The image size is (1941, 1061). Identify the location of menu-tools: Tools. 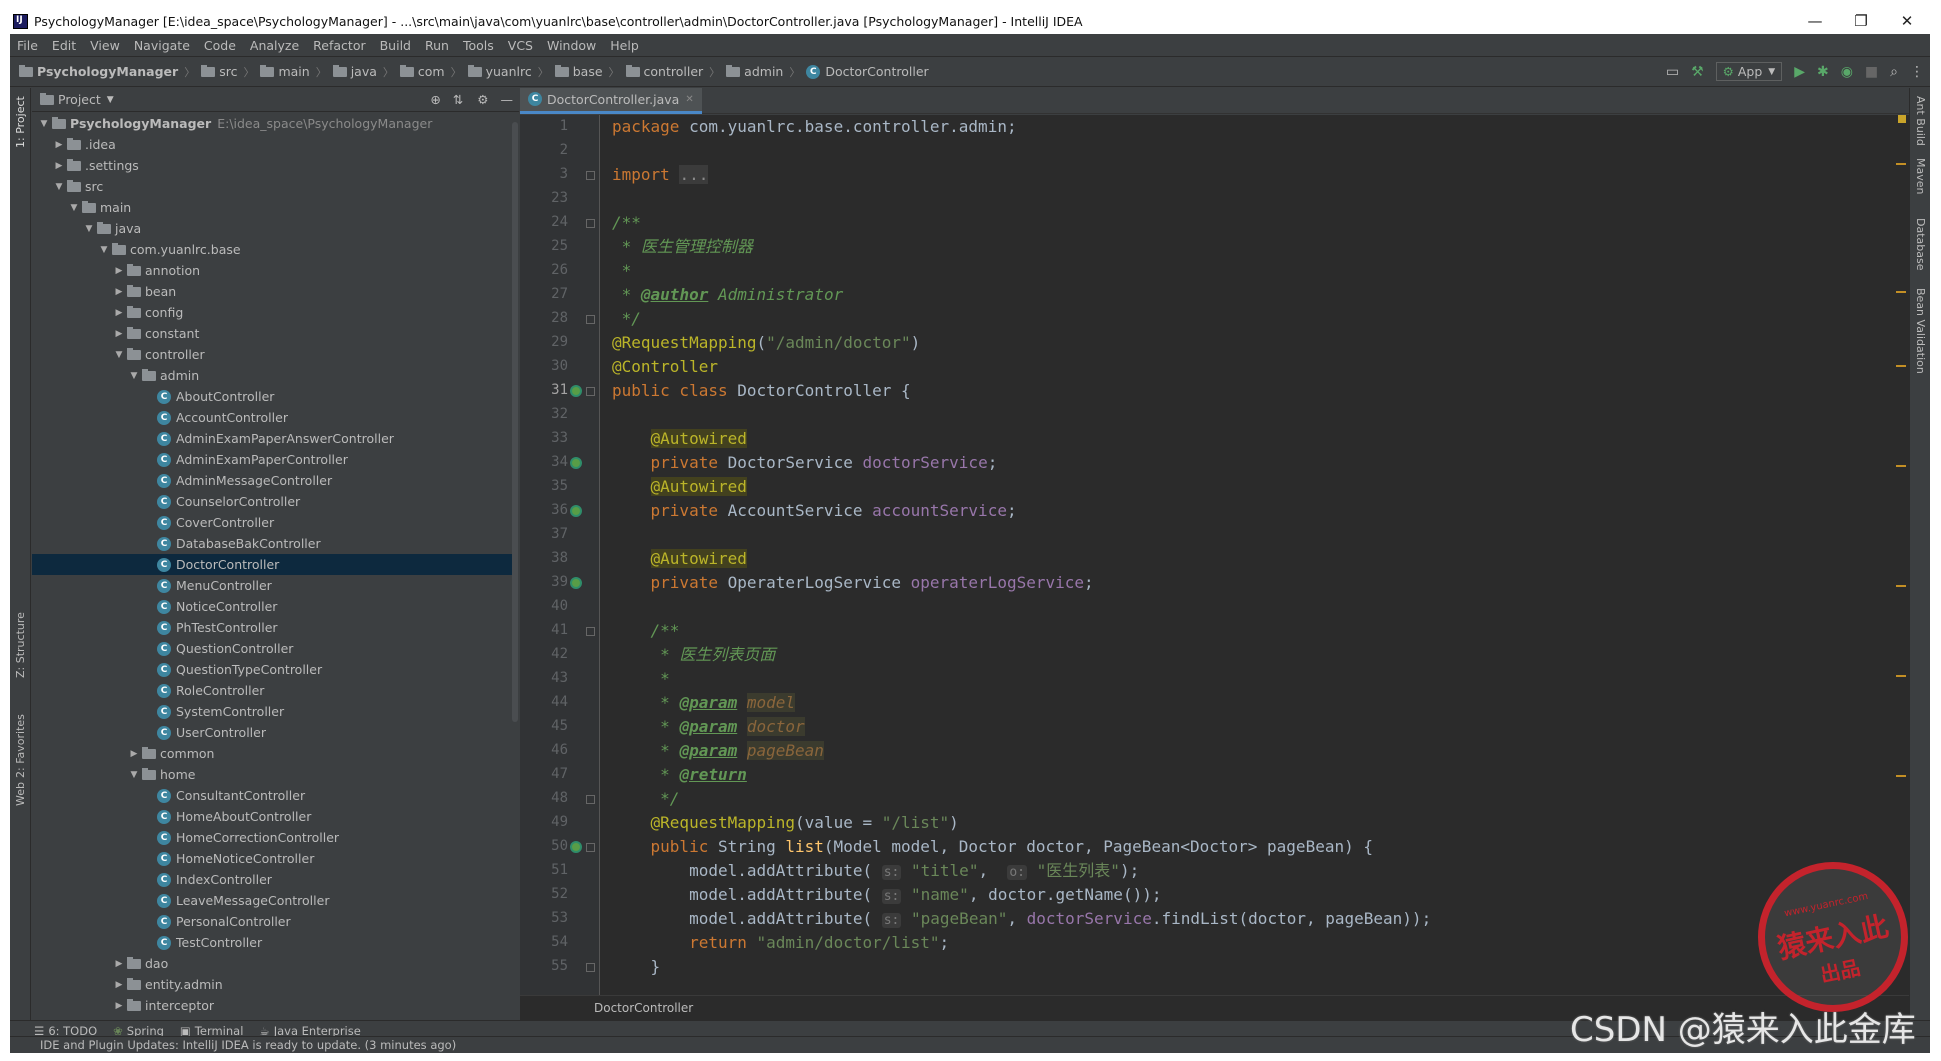
(478, 45).